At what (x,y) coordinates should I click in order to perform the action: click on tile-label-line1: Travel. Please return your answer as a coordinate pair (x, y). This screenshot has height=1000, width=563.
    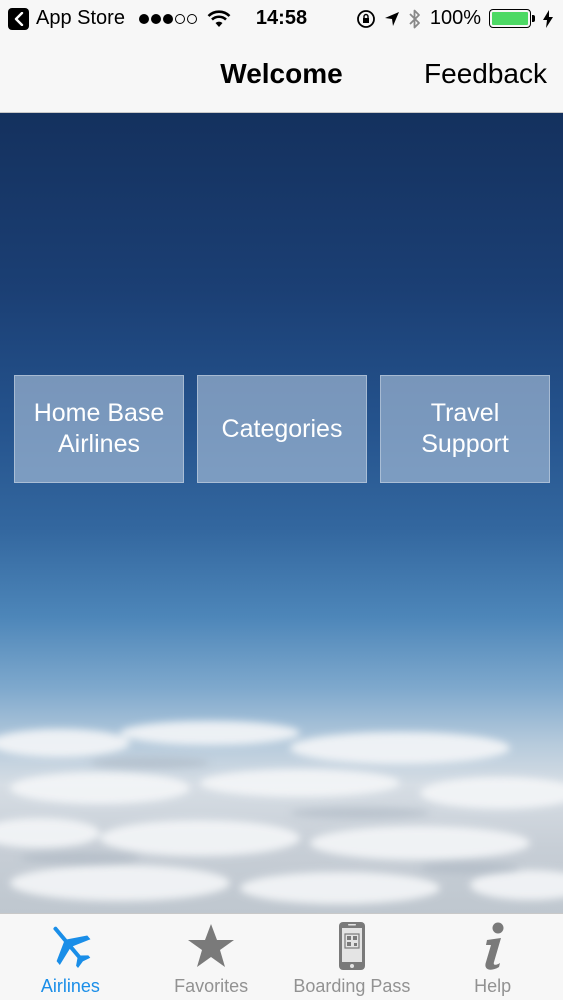
    Looking at the image, I should click on (465, 413).